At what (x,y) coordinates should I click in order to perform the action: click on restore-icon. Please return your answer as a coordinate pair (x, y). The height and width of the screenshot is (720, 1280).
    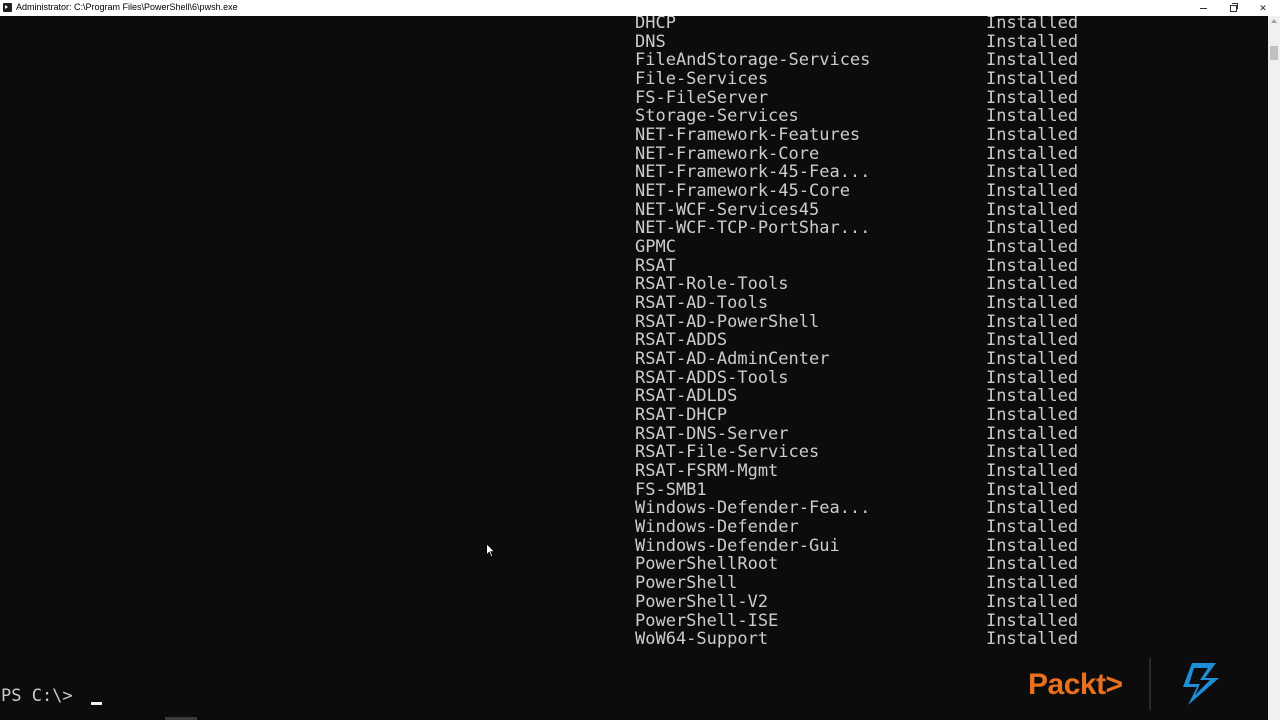
    Looking at the image, I should click on (1233, 7).